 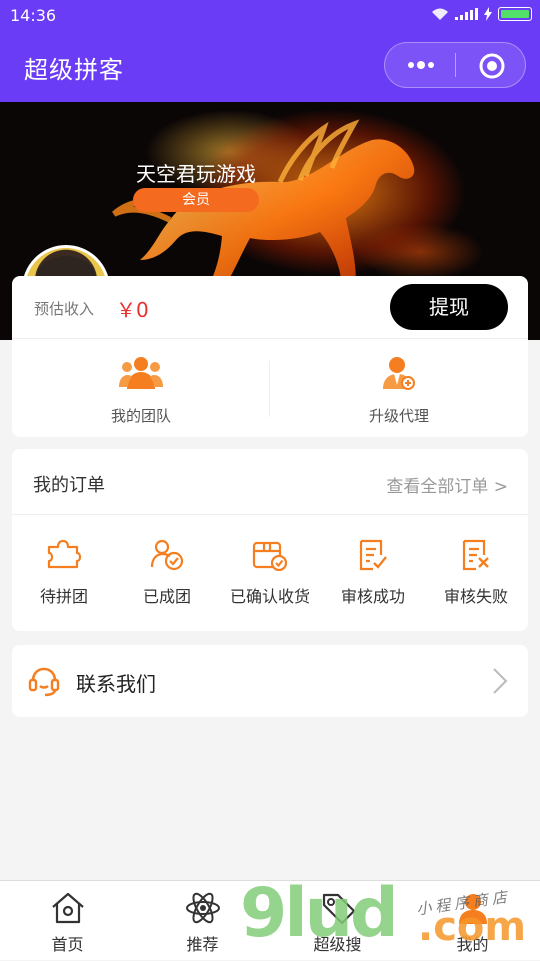 What do you see at coordinates (338, 909) in the screenshot?
I see `tag-icon` at bounding box center [338, 909].